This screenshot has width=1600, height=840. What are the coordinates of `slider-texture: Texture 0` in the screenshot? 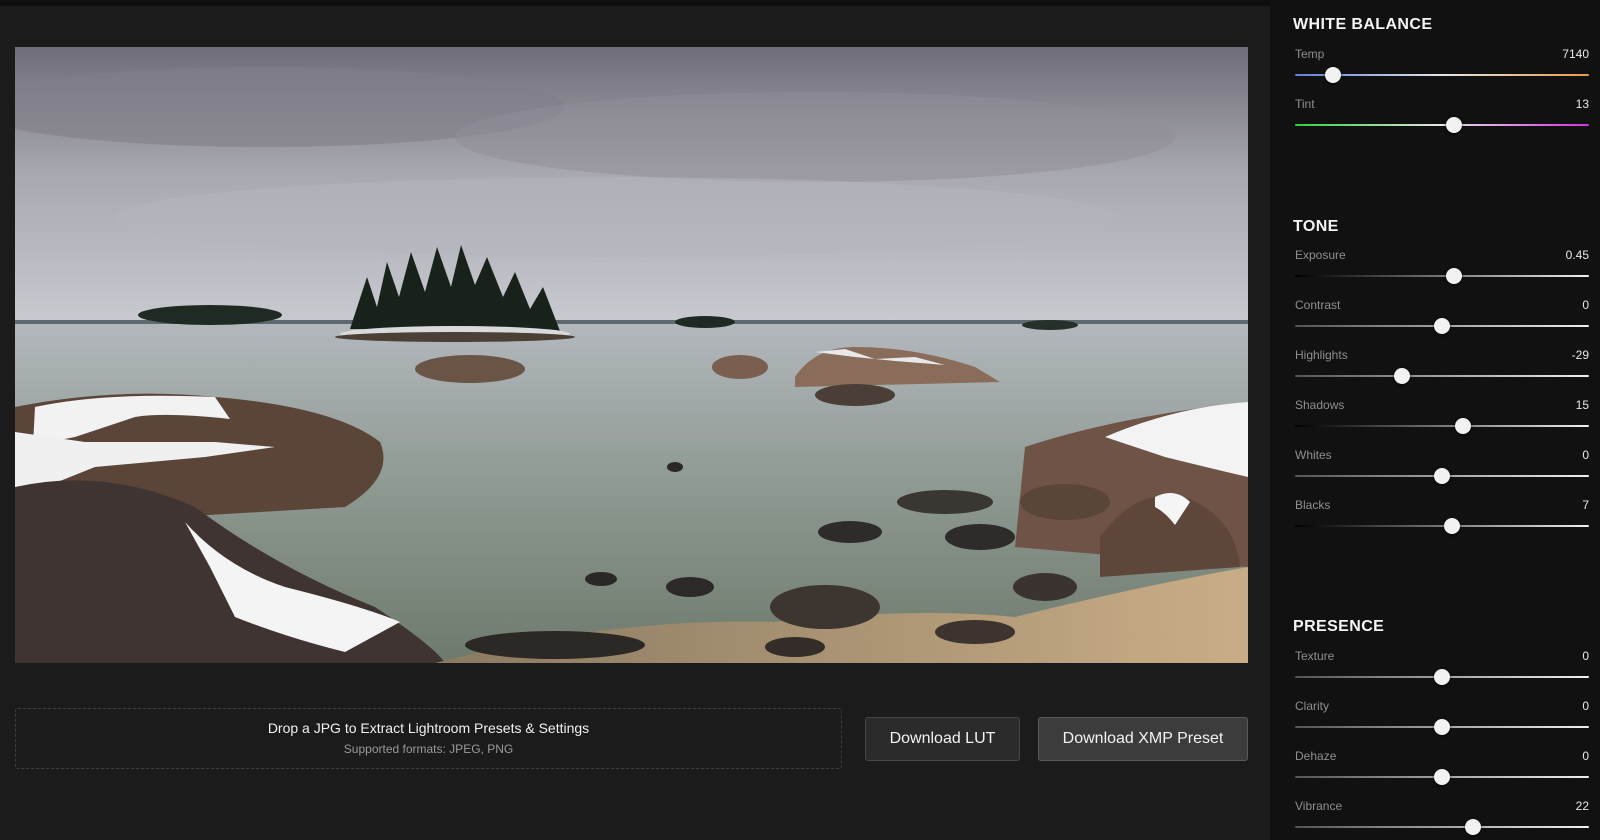 It's located at (1442, 673).